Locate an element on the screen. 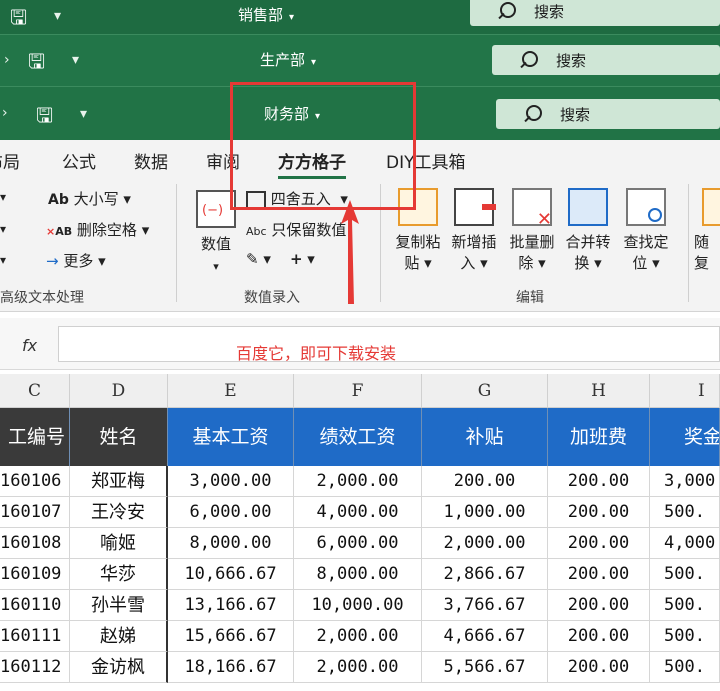 The width and height of the screenshot is (720, 691). cell-base-salary: 18,166.67 is located at coordinates (231, 667).